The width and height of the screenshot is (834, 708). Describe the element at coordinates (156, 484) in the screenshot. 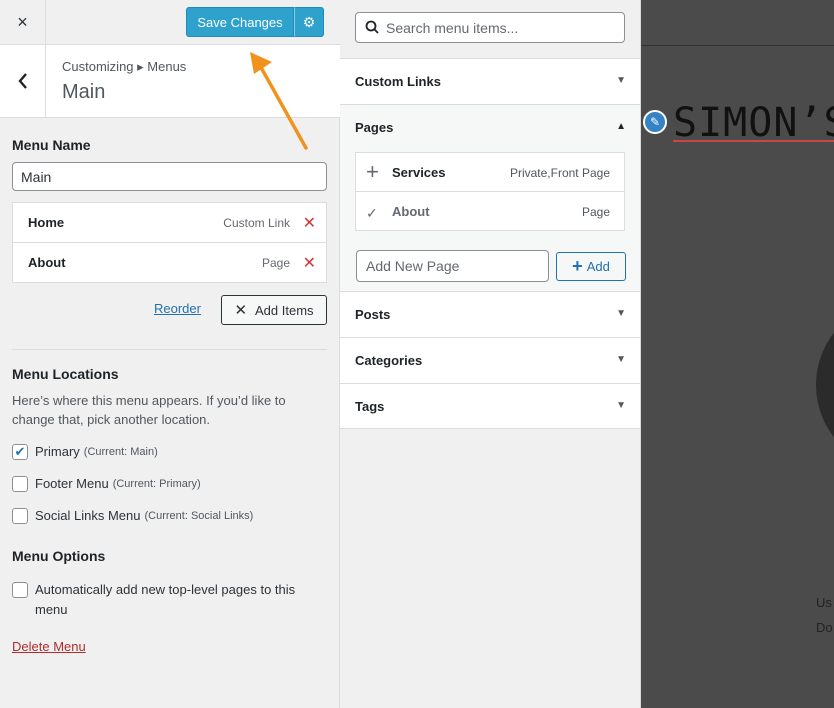

I see `location-current: (Current: Primary)` at that location.